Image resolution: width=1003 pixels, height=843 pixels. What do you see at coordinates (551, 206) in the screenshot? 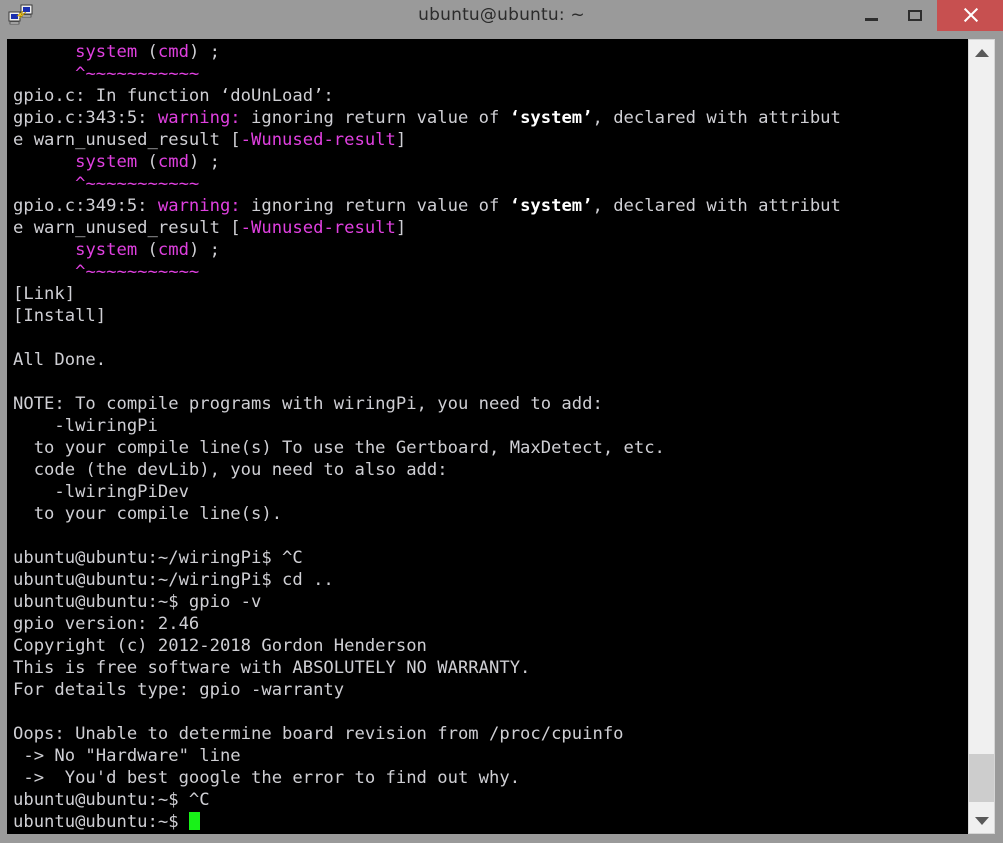
I see `terminal-text: ‘system’` at bounding box center [551, 206].